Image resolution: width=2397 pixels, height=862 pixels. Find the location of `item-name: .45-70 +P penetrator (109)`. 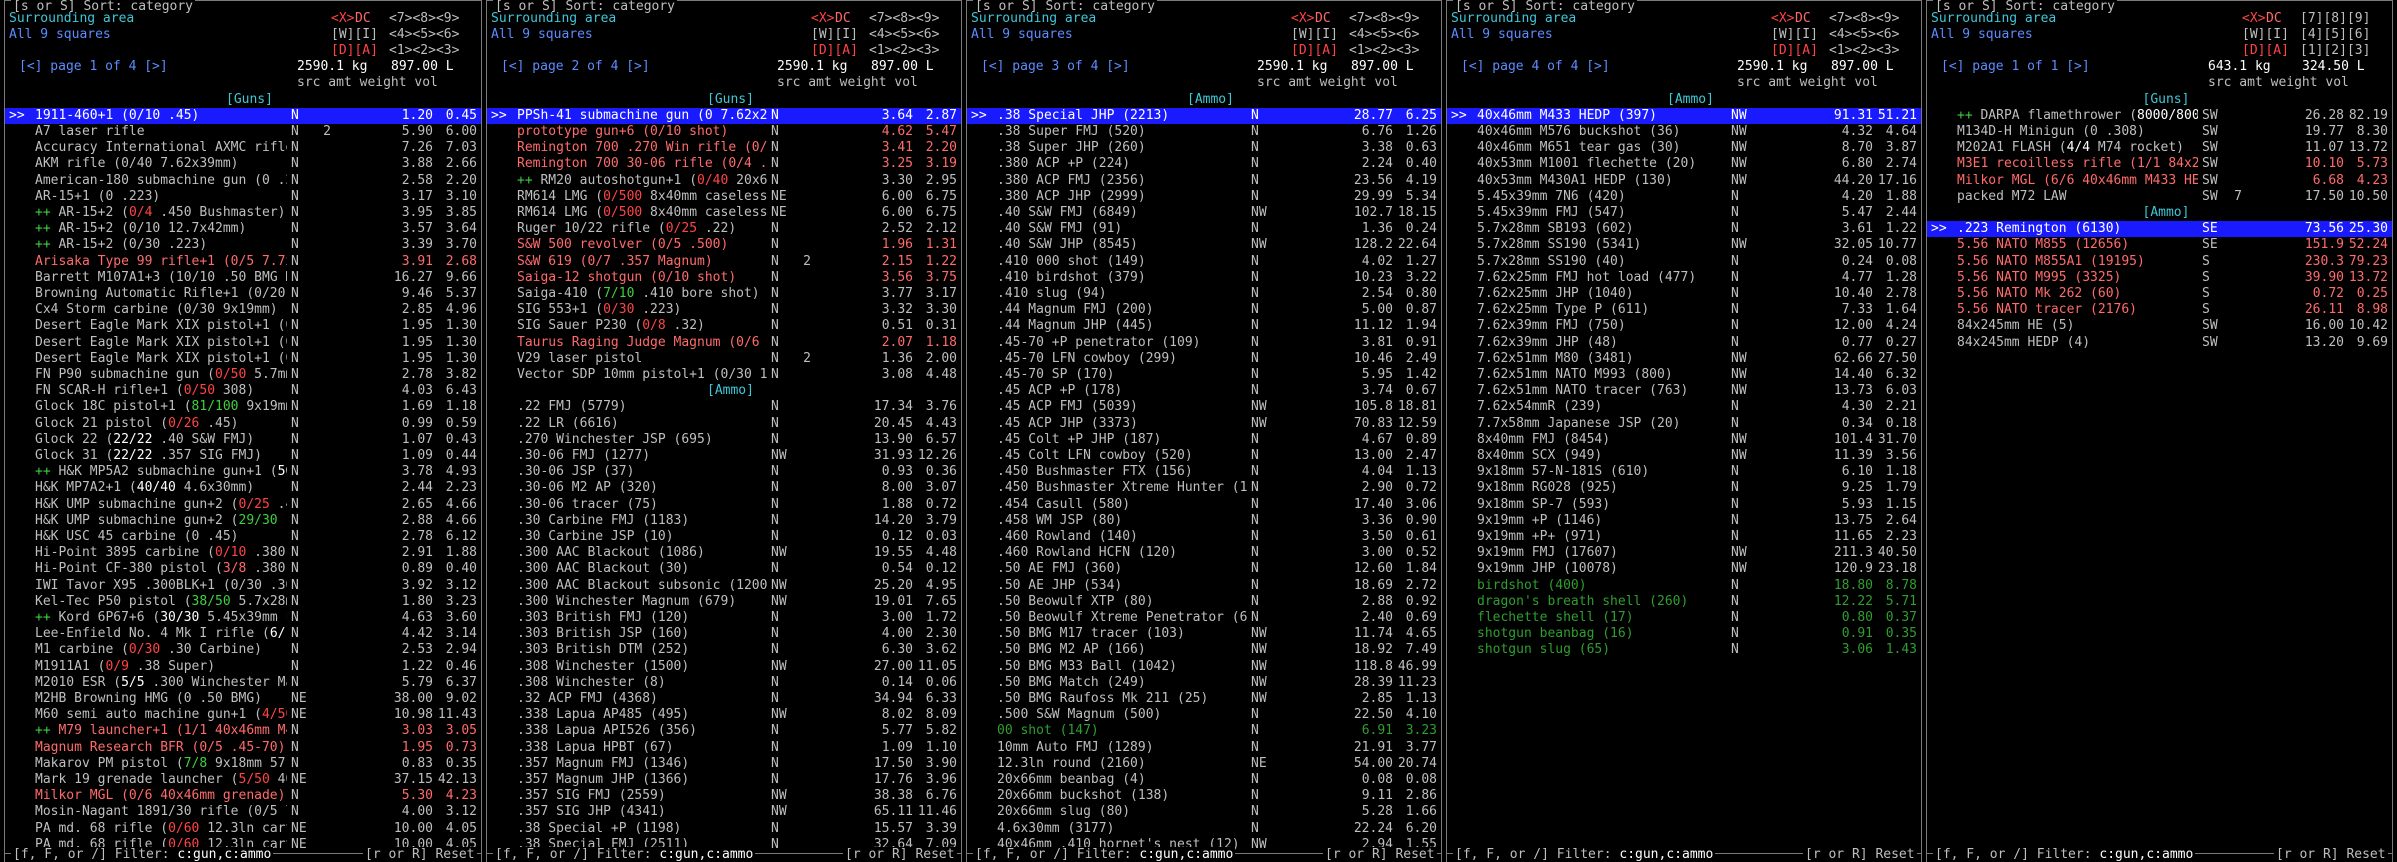

item-name: .45-70 +P penetrator (109) is located at coordinates (1122, 343).